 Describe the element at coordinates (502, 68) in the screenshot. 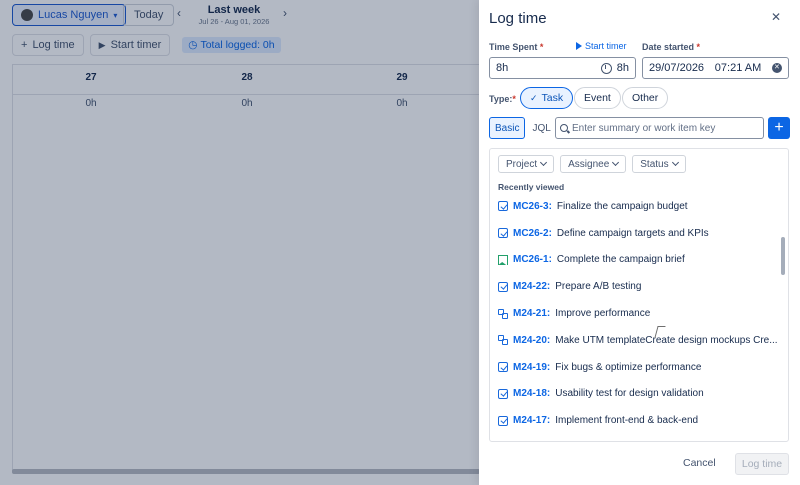

I see `time-spent-value: 8h` at that location.